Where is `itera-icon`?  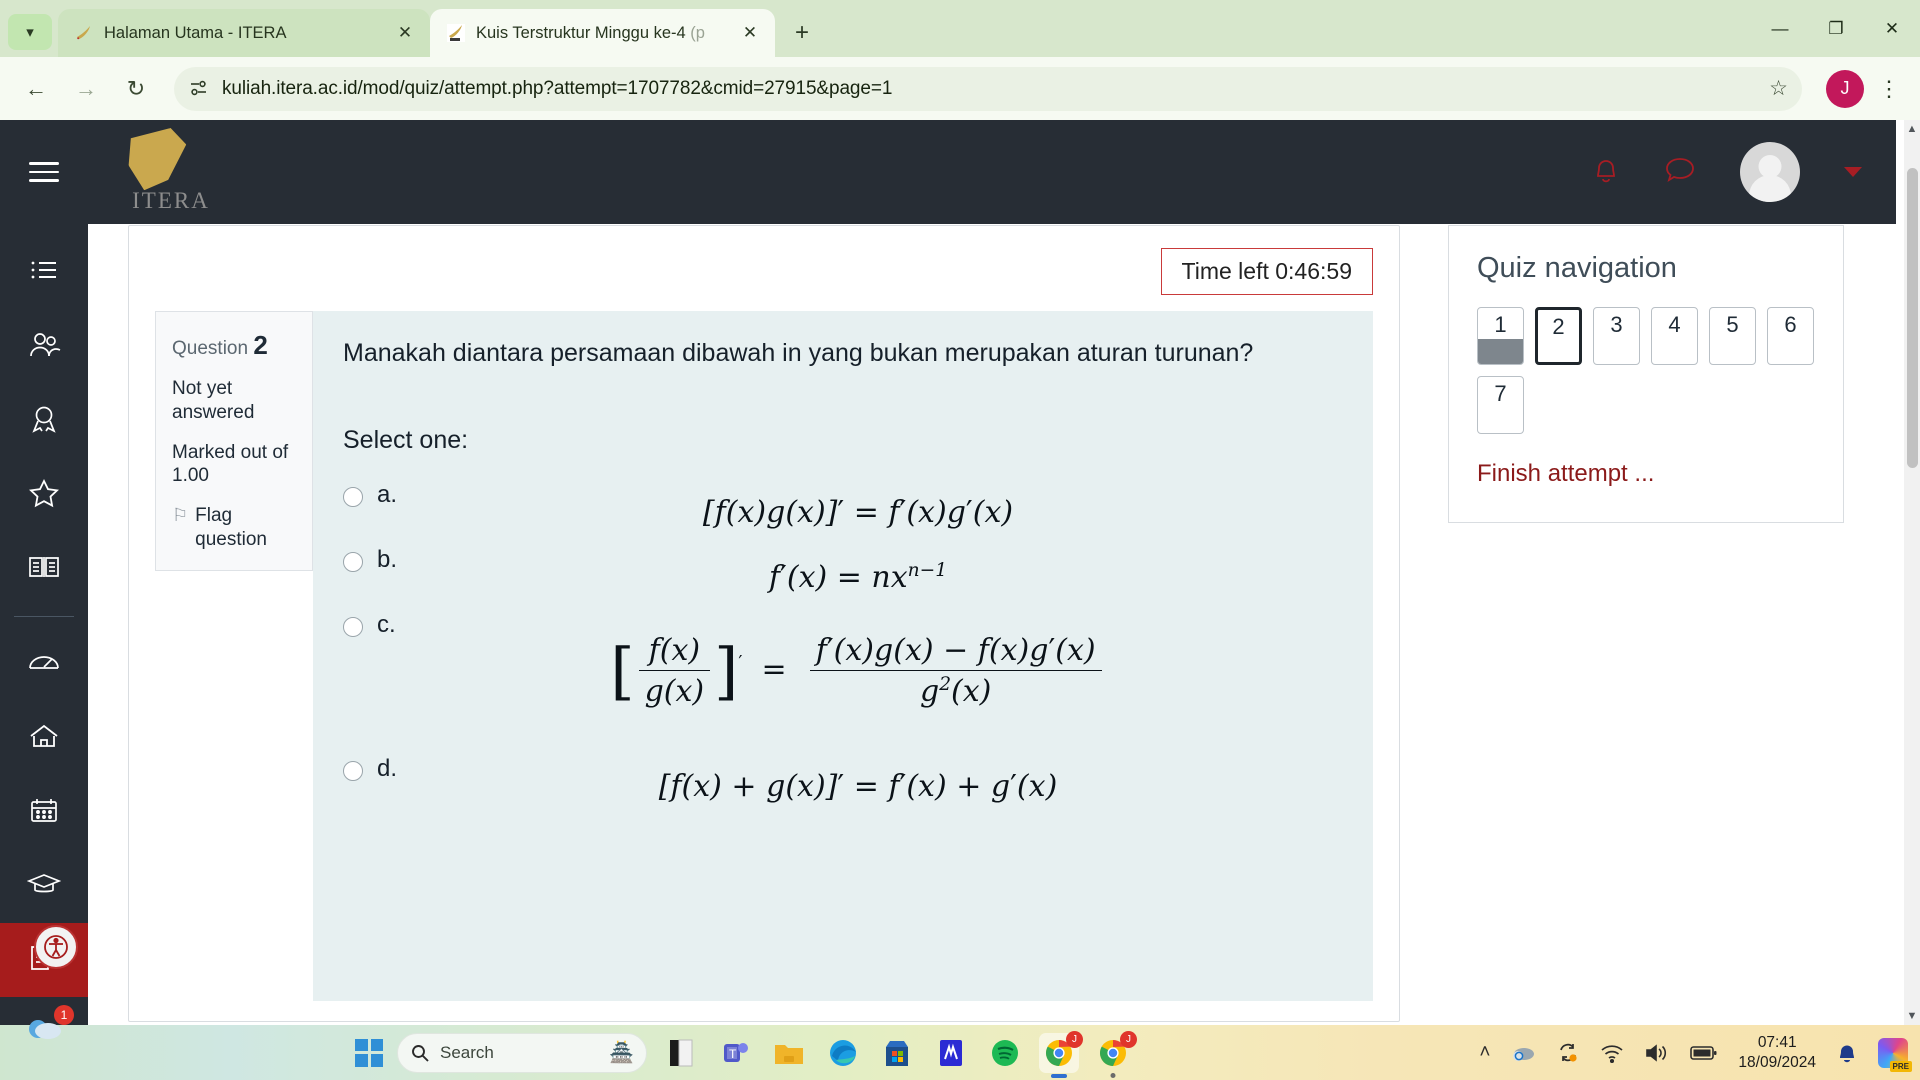 itera-icon is located at coordinates (84, 33).